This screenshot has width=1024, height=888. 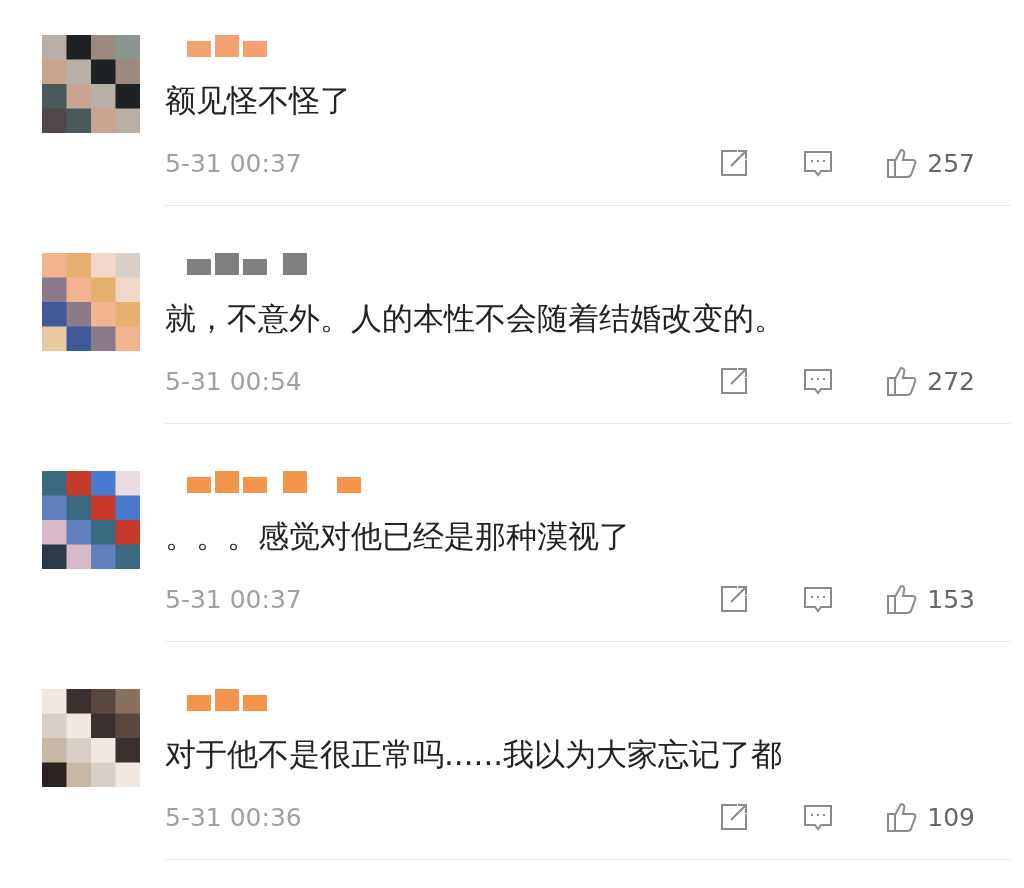 I want to click on comment-text: 对于他不是很正常吗......我以为大家忘记了都, so click(x=474, y=754).